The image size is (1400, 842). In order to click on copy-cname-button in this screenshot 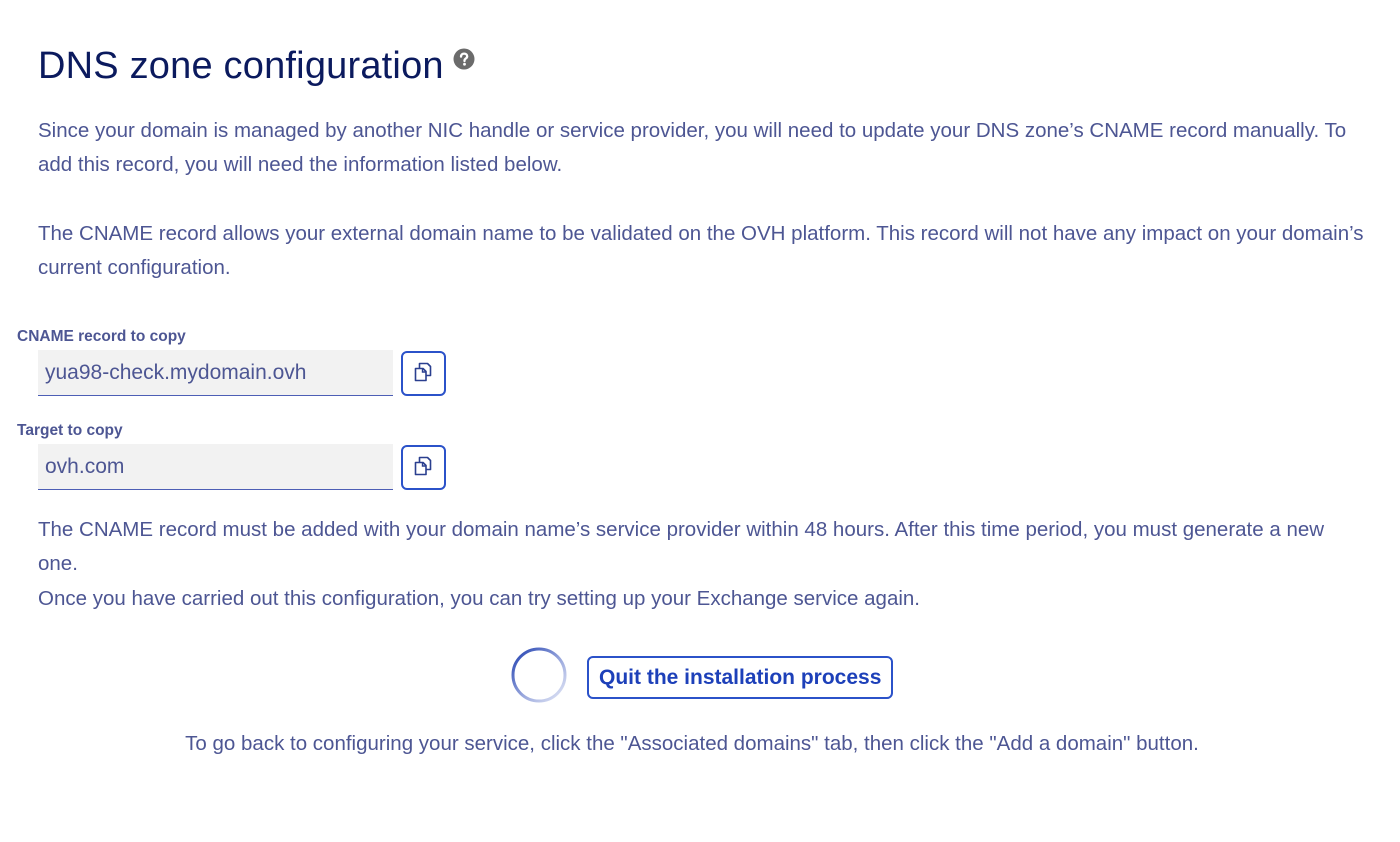, I will do `click(423, 373)`.